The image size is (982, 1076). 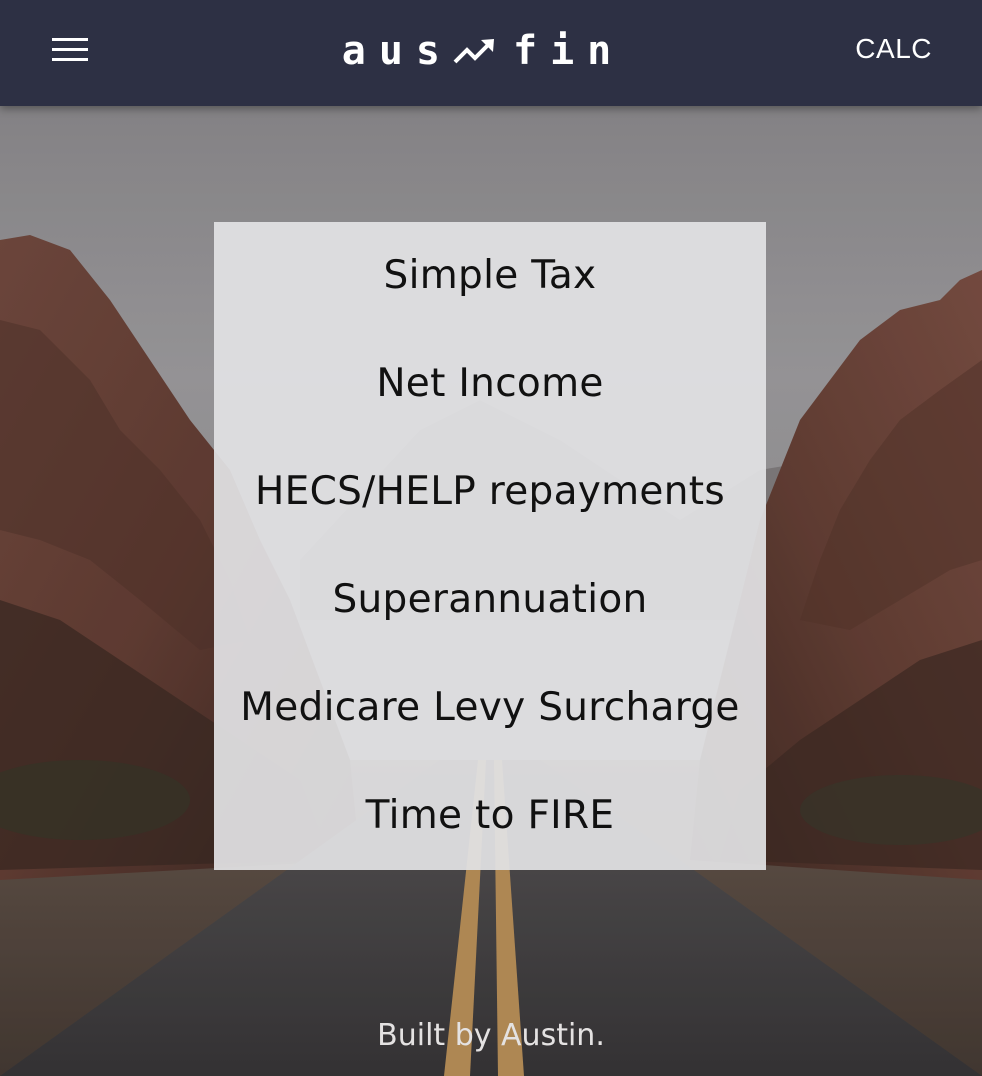 What do you see at coordinates (490, 492) in the screenshot?
I see `menu-item-hecs-help: HECS/HELP repayments` at bounding box center [490, 492].